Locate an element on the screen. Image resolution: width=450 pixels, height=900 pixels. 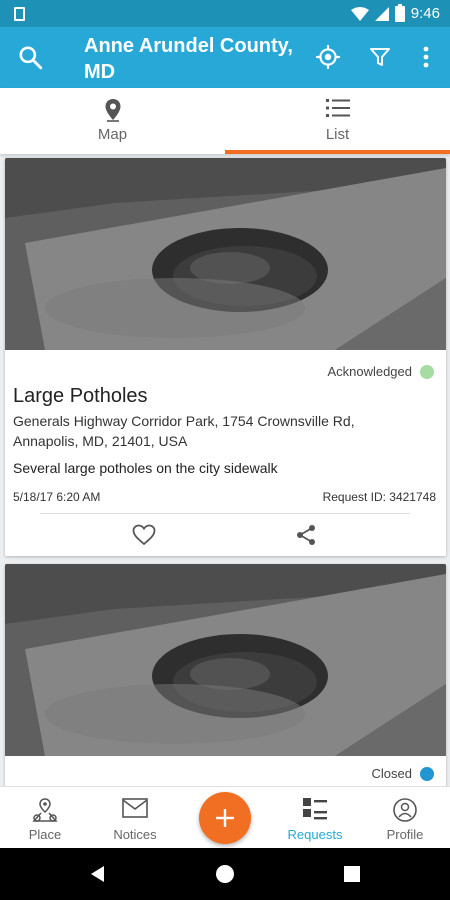
tab-map: Map is located at coordinates (112, 121).